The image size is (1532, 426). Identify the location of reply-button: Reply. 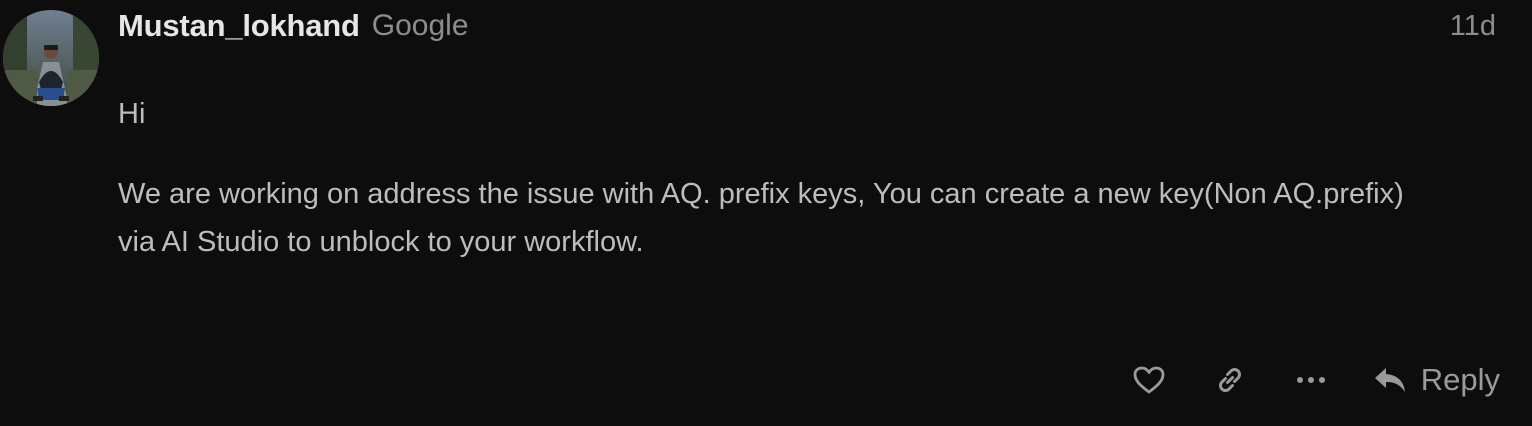
(1436, 380).